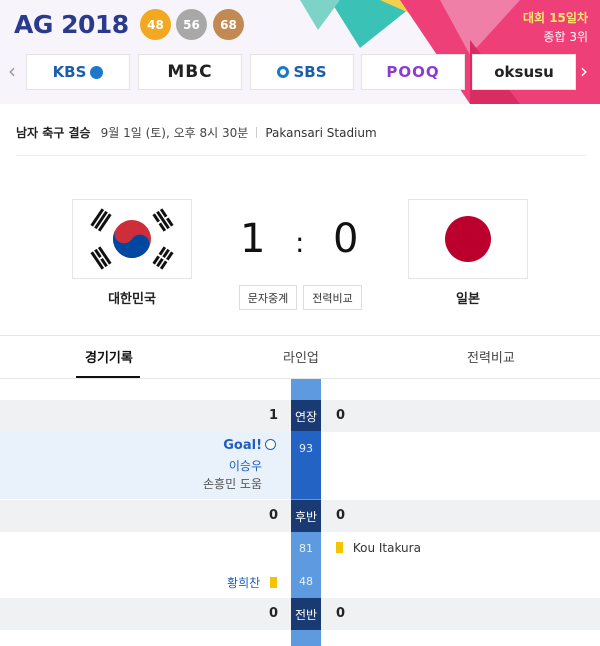  Describe the element at coordinates (273, 613) in the screenshot. I see `first-half-home-score: 0` at that location.